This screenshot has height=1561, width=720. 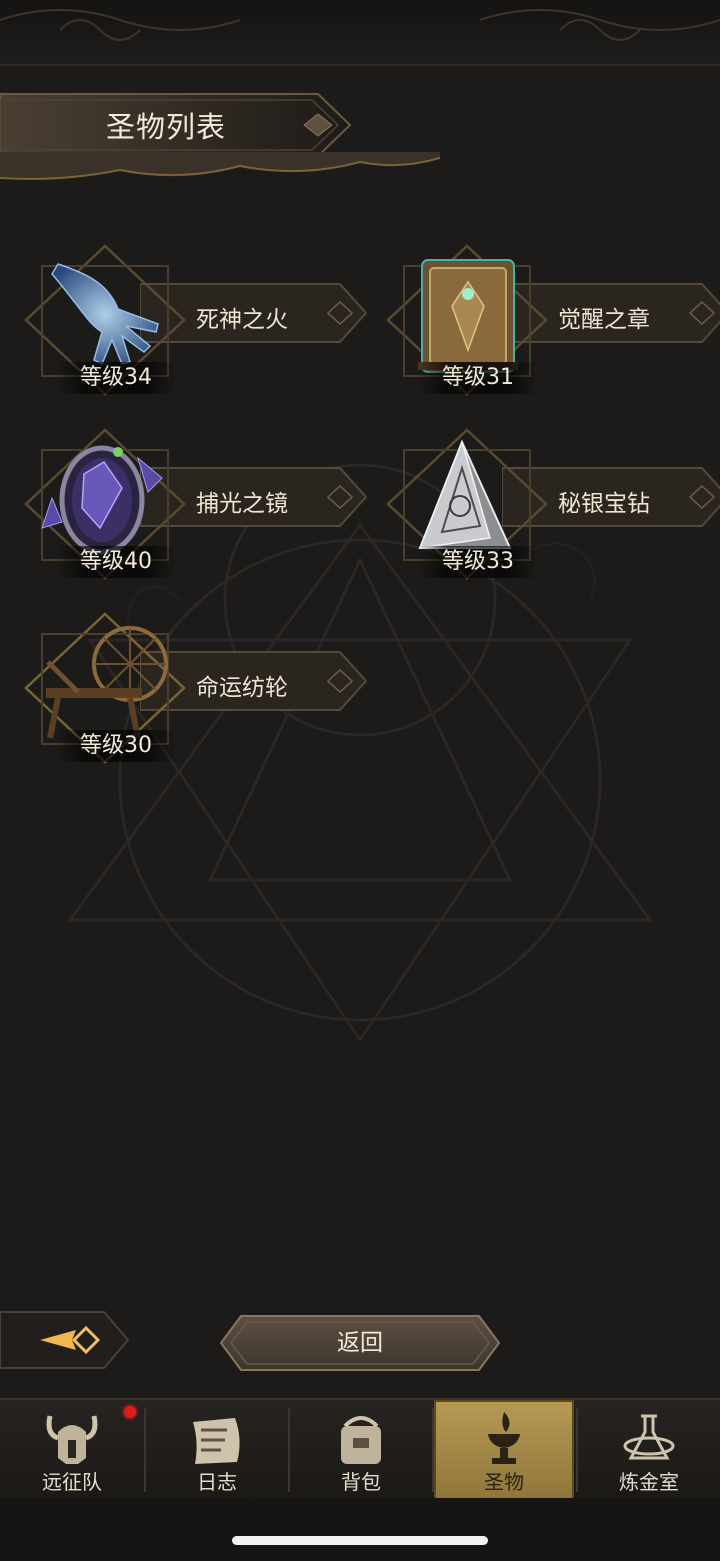 What do you see at coordinates (649, 1437) in the screenshot?
I see `alchemy-icon` at bounding box center [649, 1437].